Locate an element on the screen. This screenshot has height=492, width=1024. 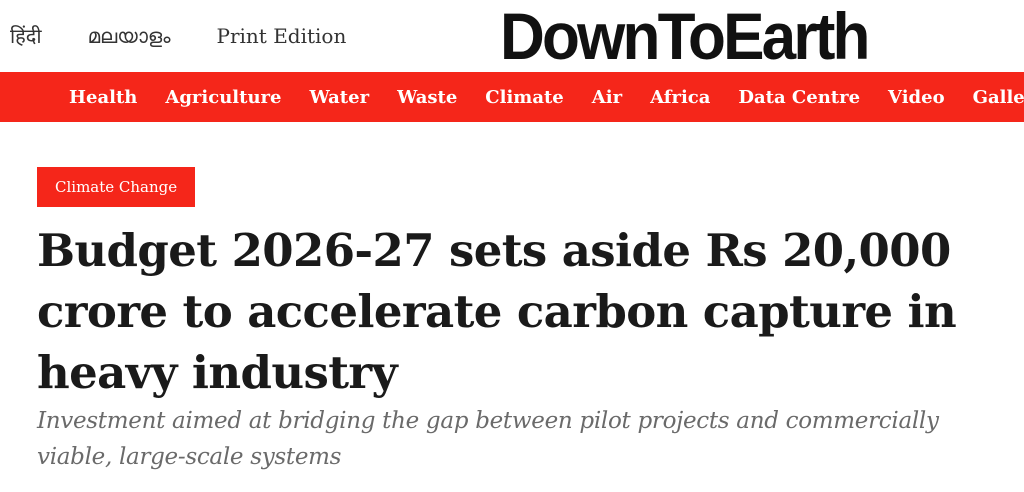
nav-item-video: Video is located at coordinates (916, 97).